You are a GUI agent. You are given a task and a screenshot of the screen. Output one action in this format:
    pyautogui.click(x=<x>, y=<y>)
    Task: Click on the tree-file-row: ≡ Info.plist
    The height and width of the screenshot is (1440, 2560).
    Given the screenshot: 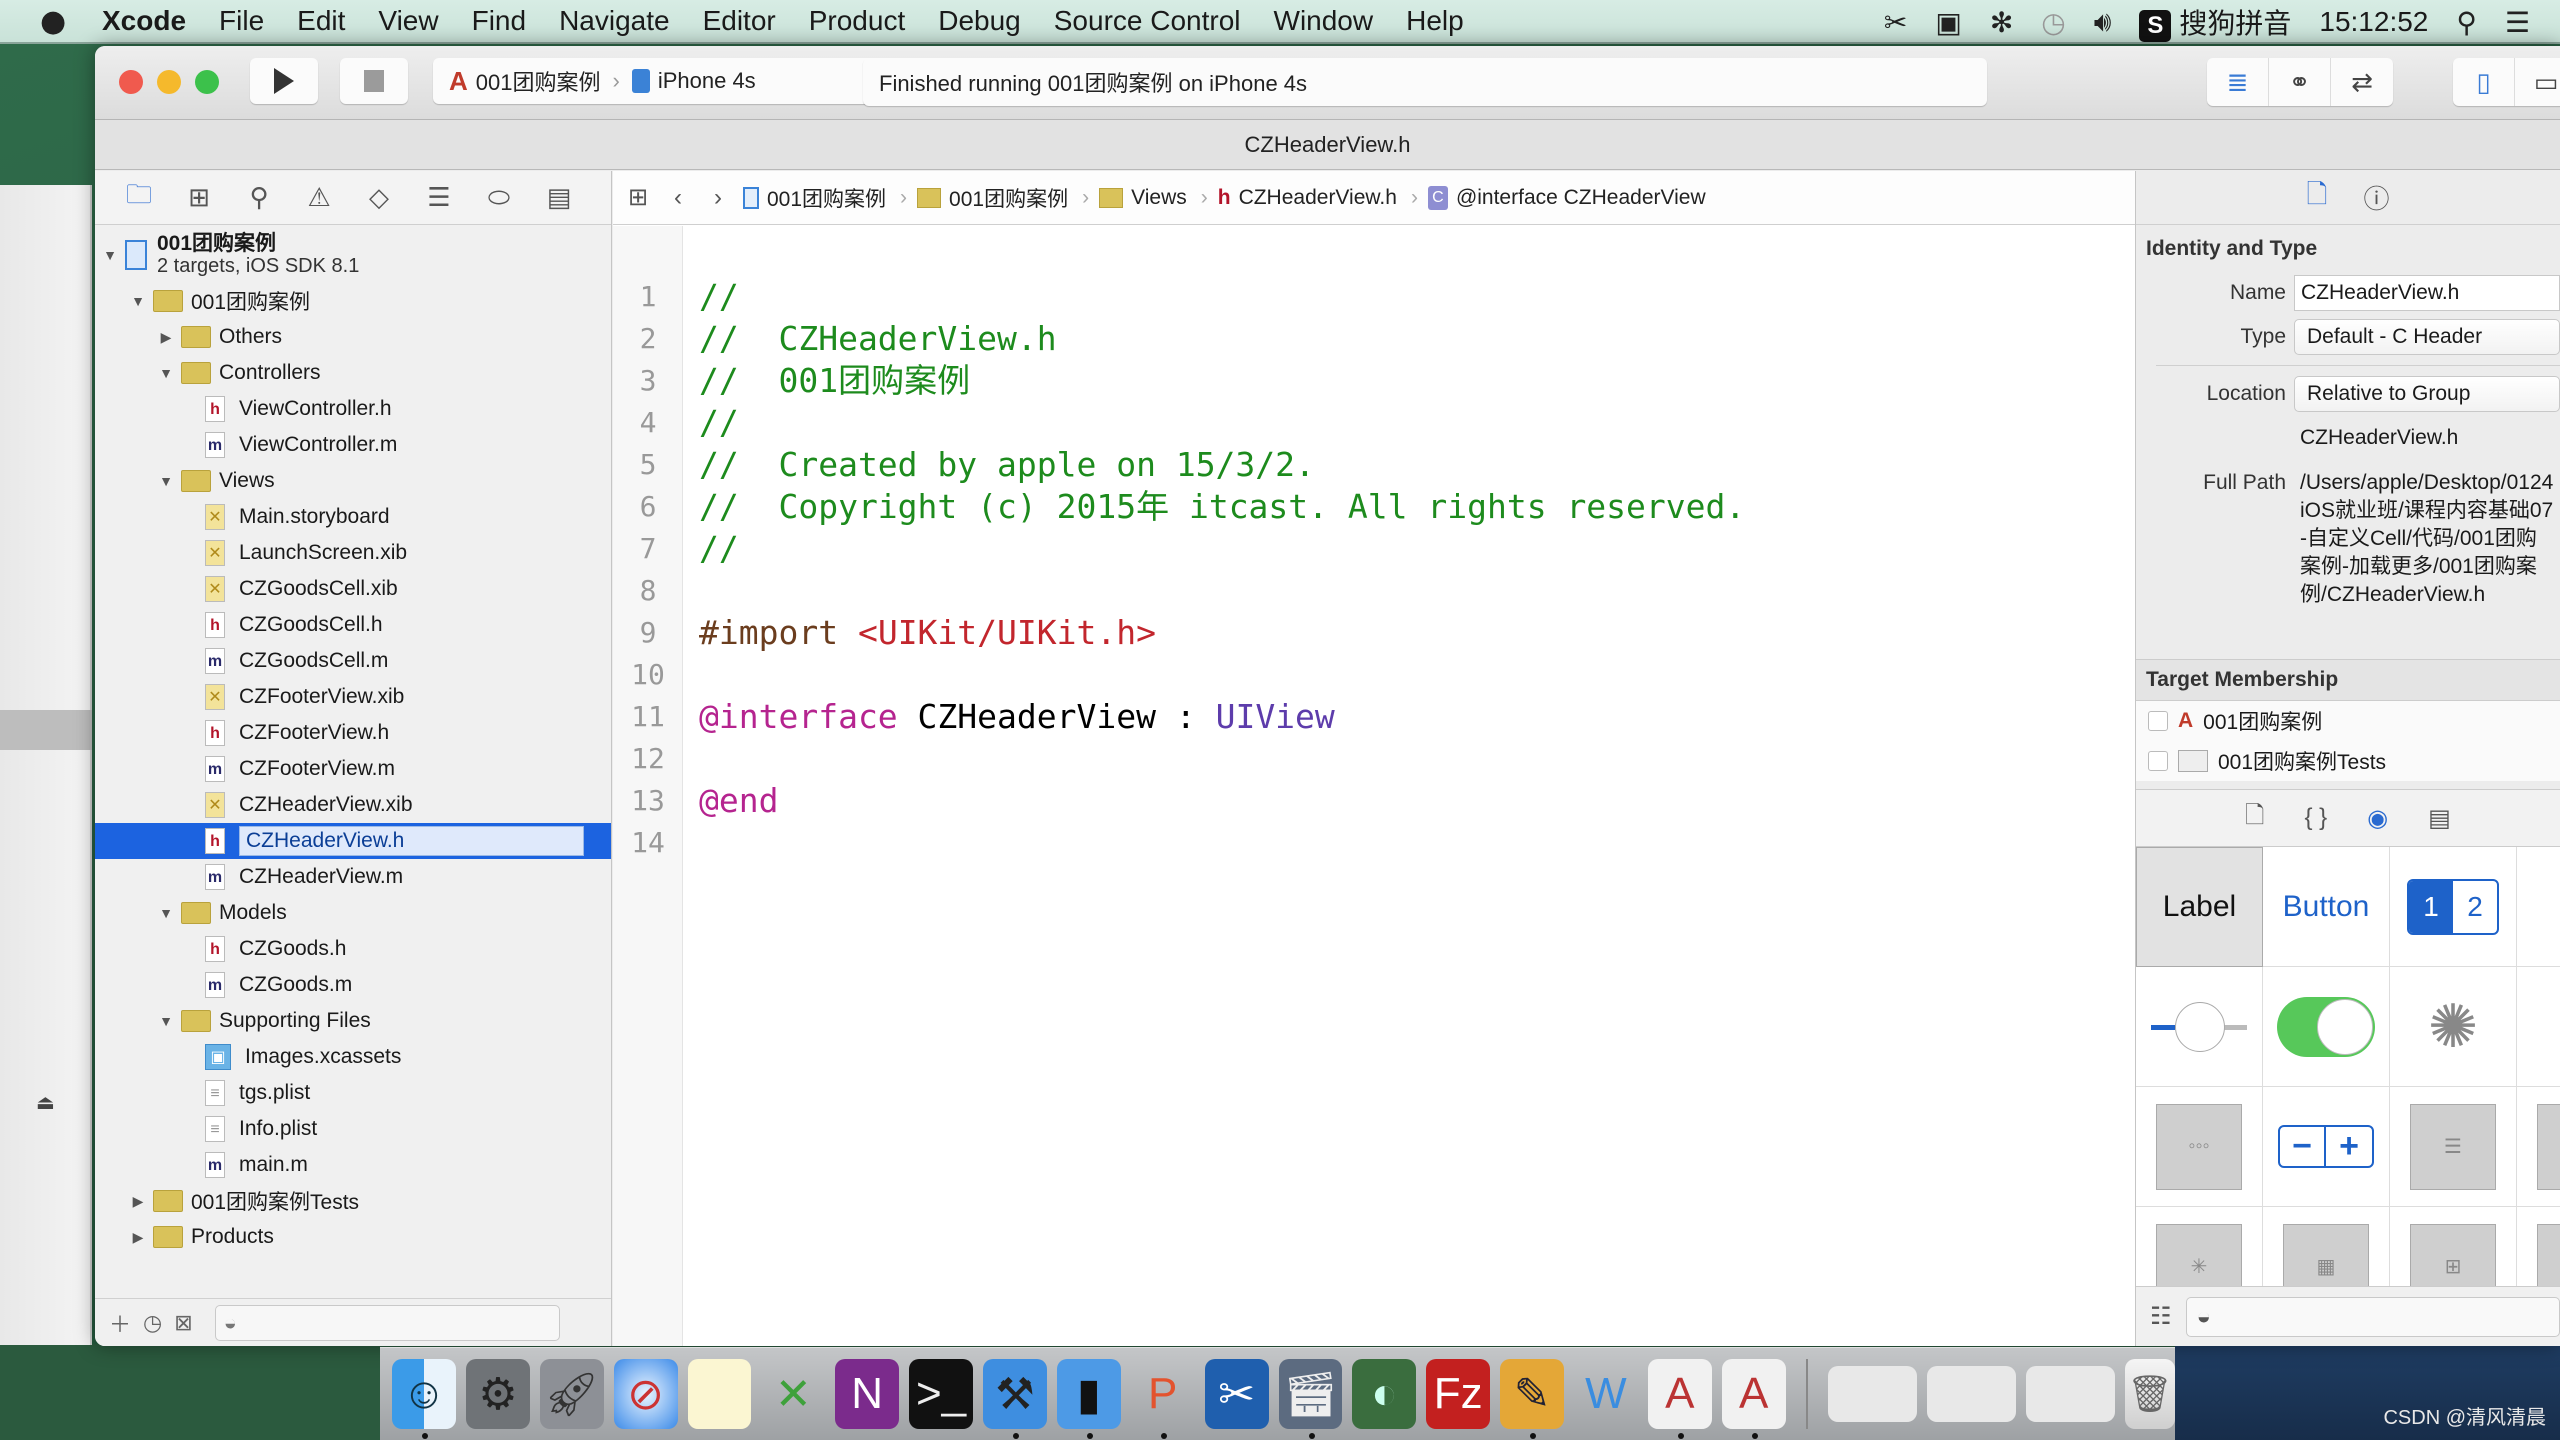 What is the action you would take?
    pyautogui.click(x=353, y=1129)
    